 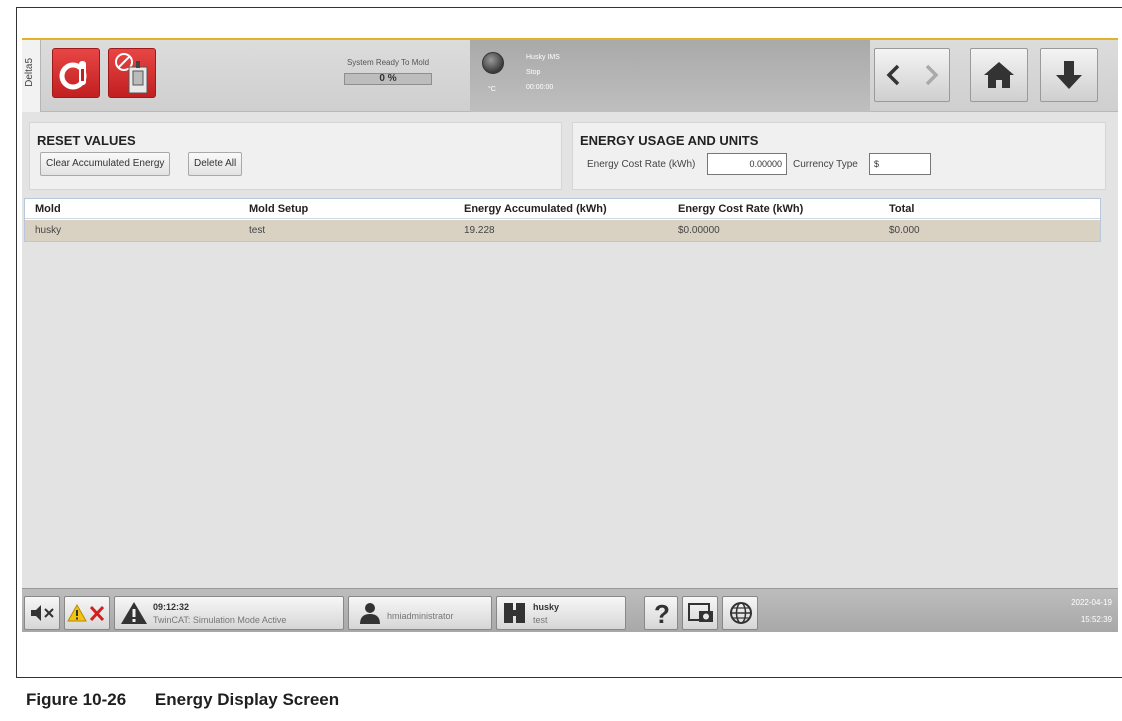 What do you see at coordinates (535, 209) in the screenshot?
I see `column-header-energy-accumulated: Energy Accumulated (kWh)` at bounding box center [535, 209].